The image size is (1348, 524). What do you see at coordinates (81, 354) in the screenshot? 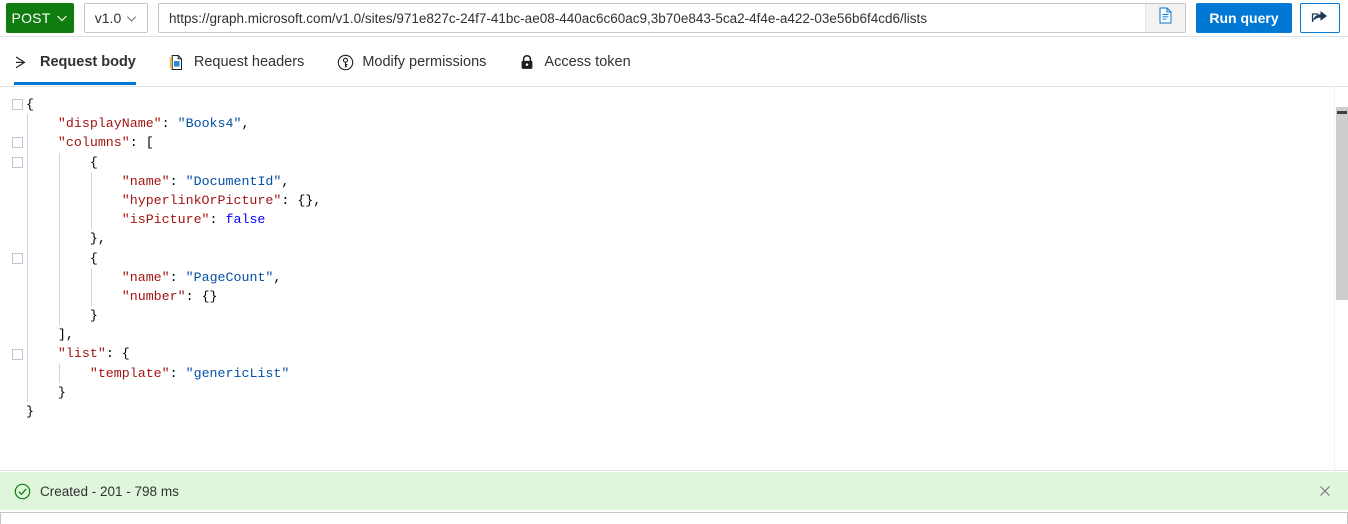
I see `code-token: "list"` at bounding box center [81, 354].